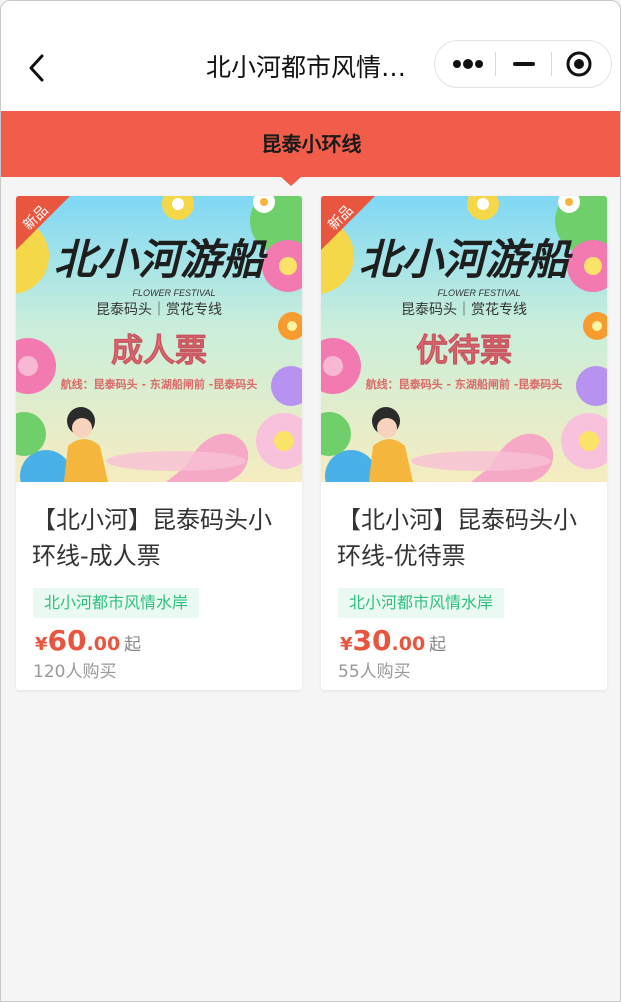 This screenshot has height=1002, width=621. What do you see at coordinates (464, 350) in the screenshot?
I see `poster-ticket-type: 优待票` at bounding box center [464, 350].